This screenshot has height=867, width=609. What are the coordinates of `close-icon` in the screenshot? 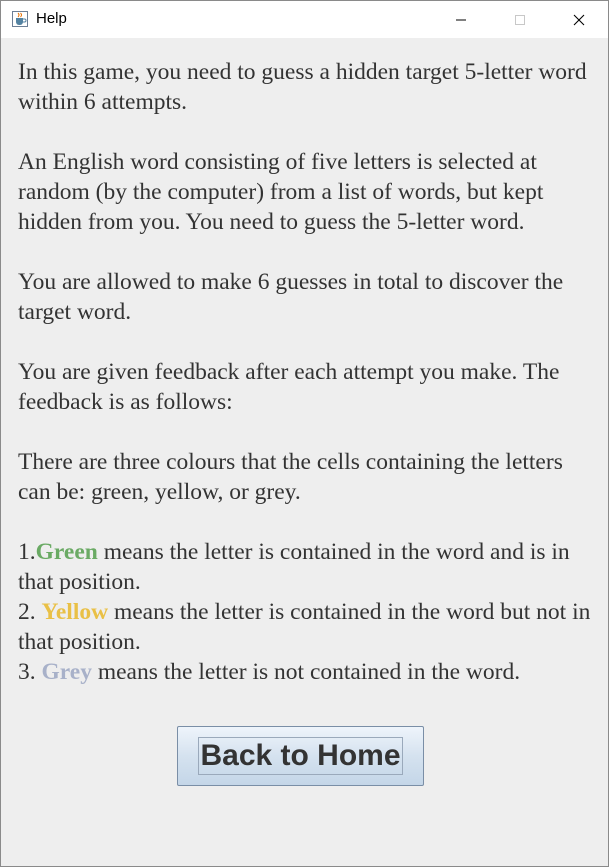 It's located at (579, 19).